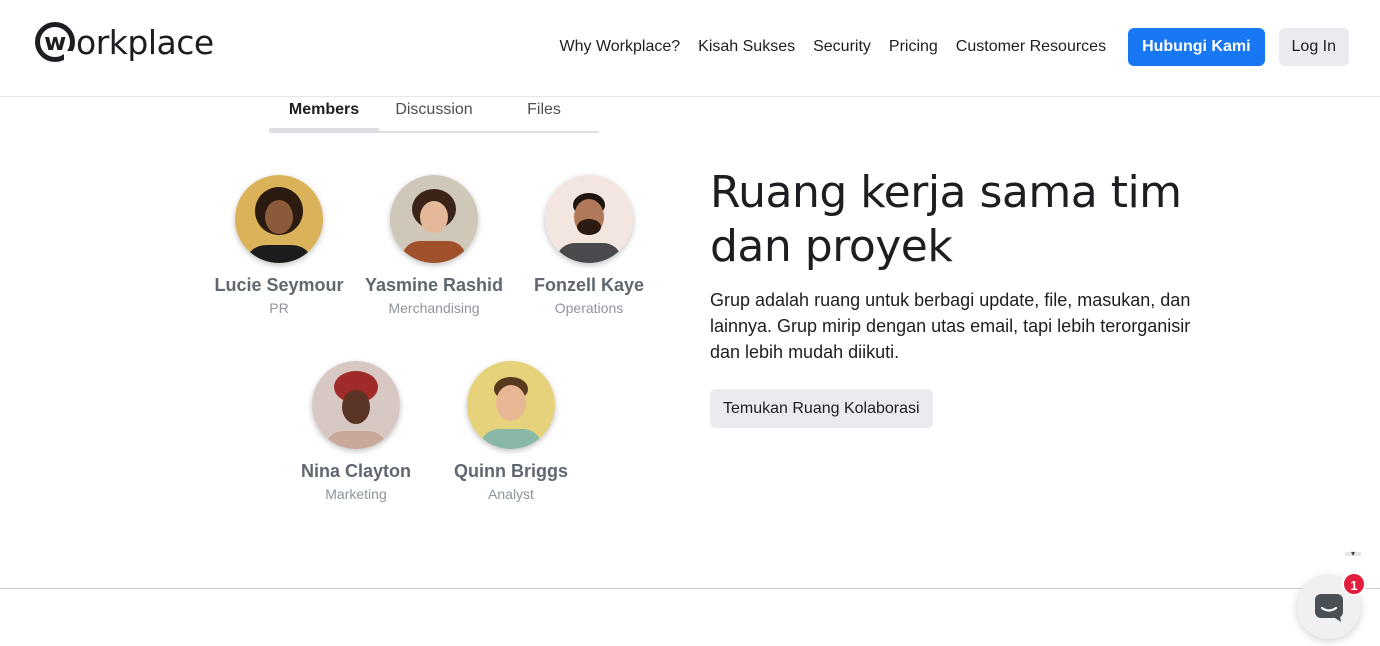  I want to click on notification-badge: 1, so click(1354, 584).